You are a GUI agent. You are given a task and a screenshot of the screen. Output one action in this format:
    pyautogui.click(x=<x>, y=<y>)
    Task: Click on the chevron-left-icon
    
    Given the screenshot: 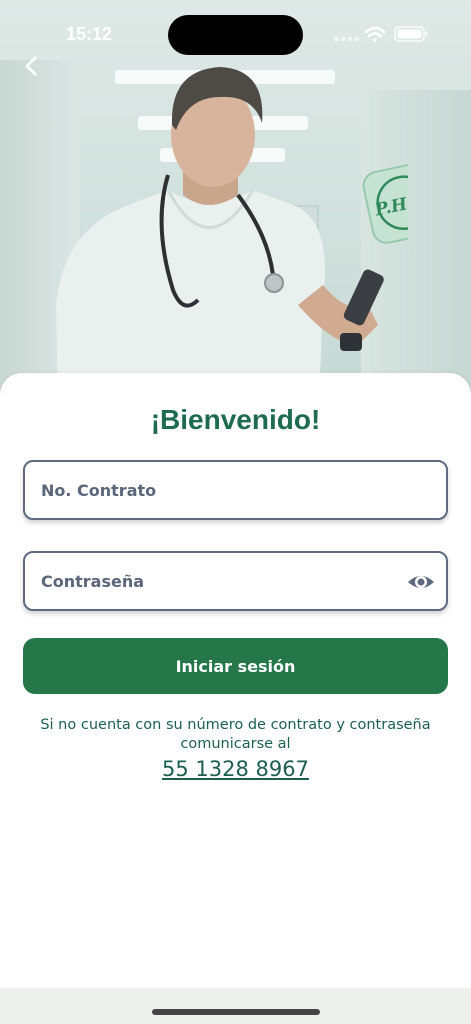 What is the action you would take?
    pyautogui.click(x=31, y=66)
    